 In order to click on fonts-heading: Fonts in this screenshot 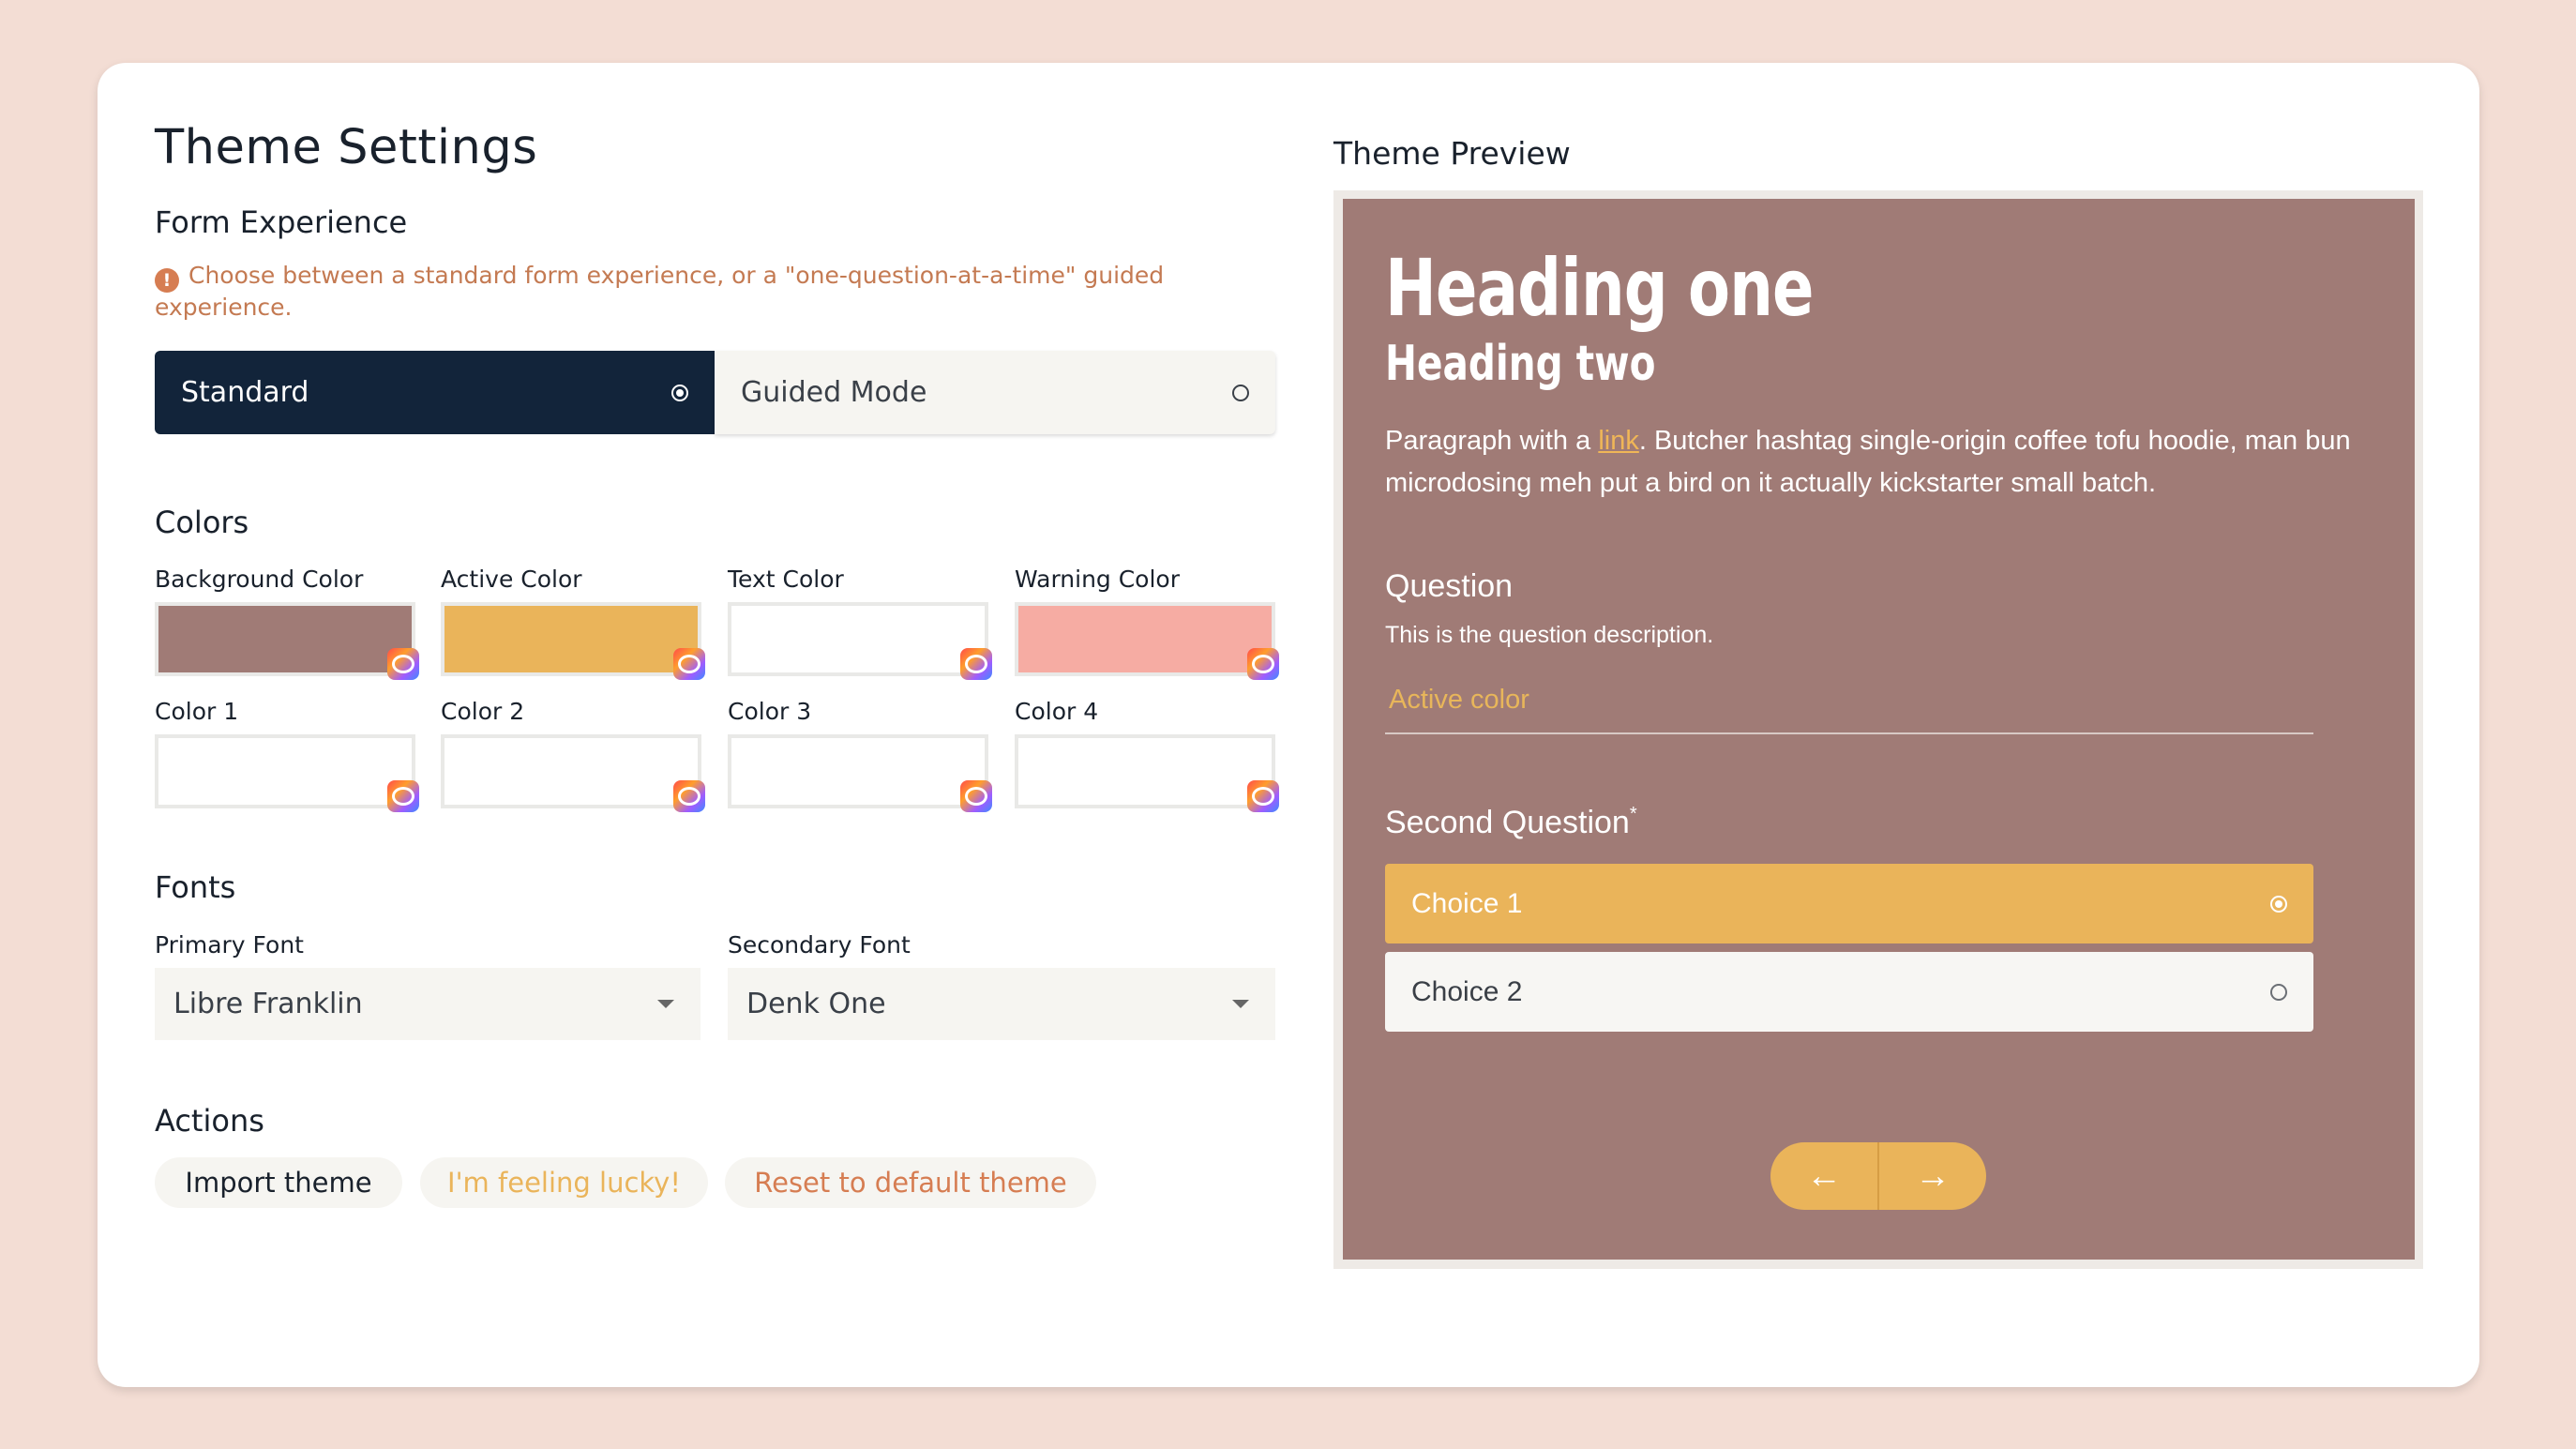, I will do `click(195, 887)`.